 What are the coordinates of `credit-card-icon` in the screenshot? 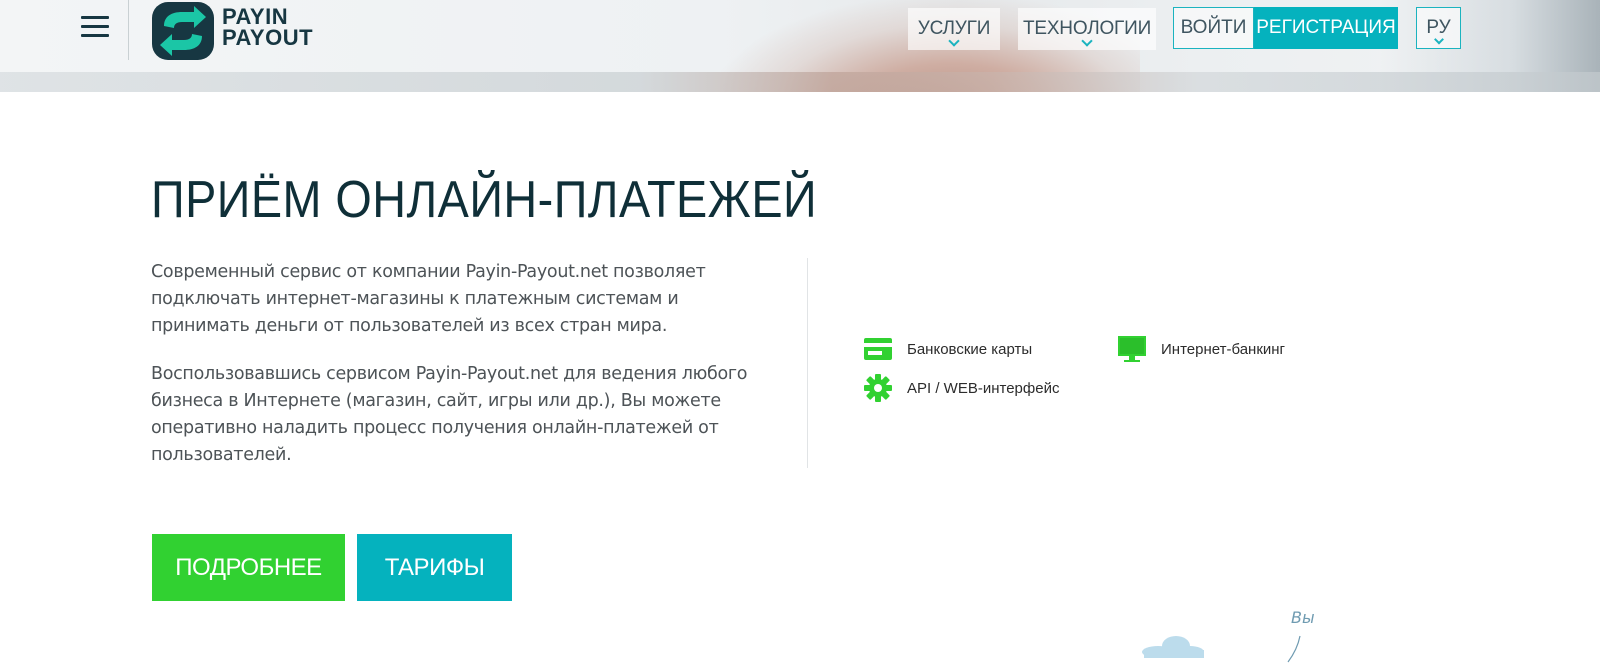 It's located at (878, 349).